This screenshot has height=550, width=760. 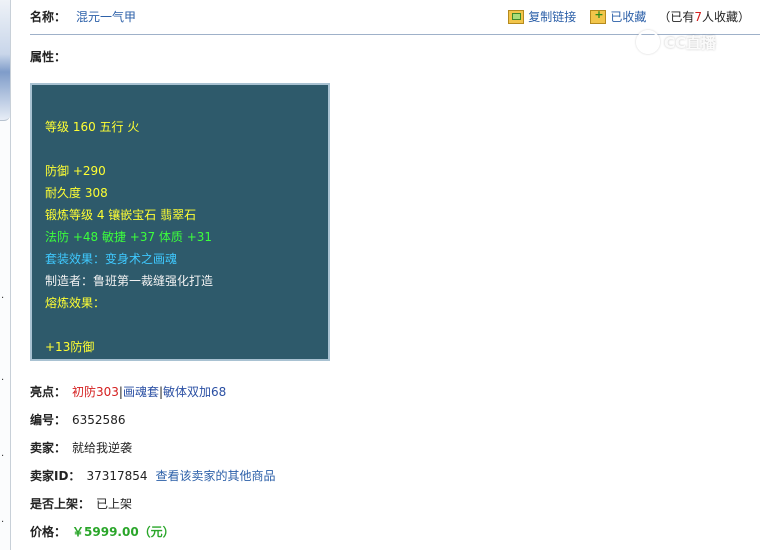 What do you see at coordinates (117, 476) in the screenshot?
I see `seller-id-value: 37317854` at bounding box center [117, 476].